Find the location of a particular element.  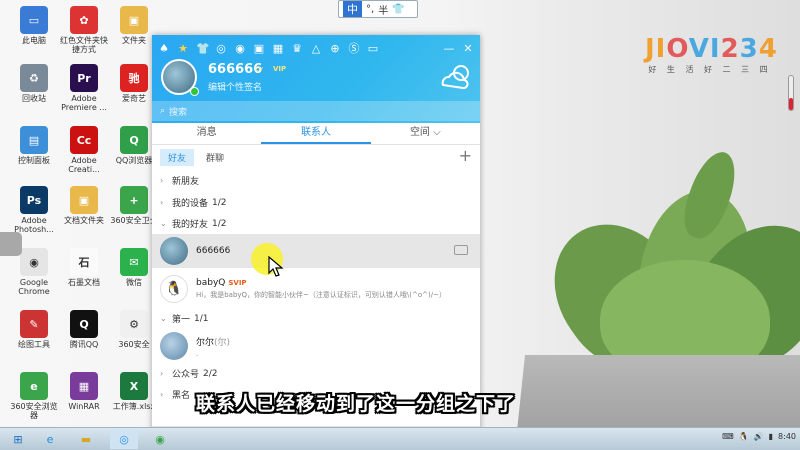

subtab-friends: 好友 is located at coordinates (177, 157).